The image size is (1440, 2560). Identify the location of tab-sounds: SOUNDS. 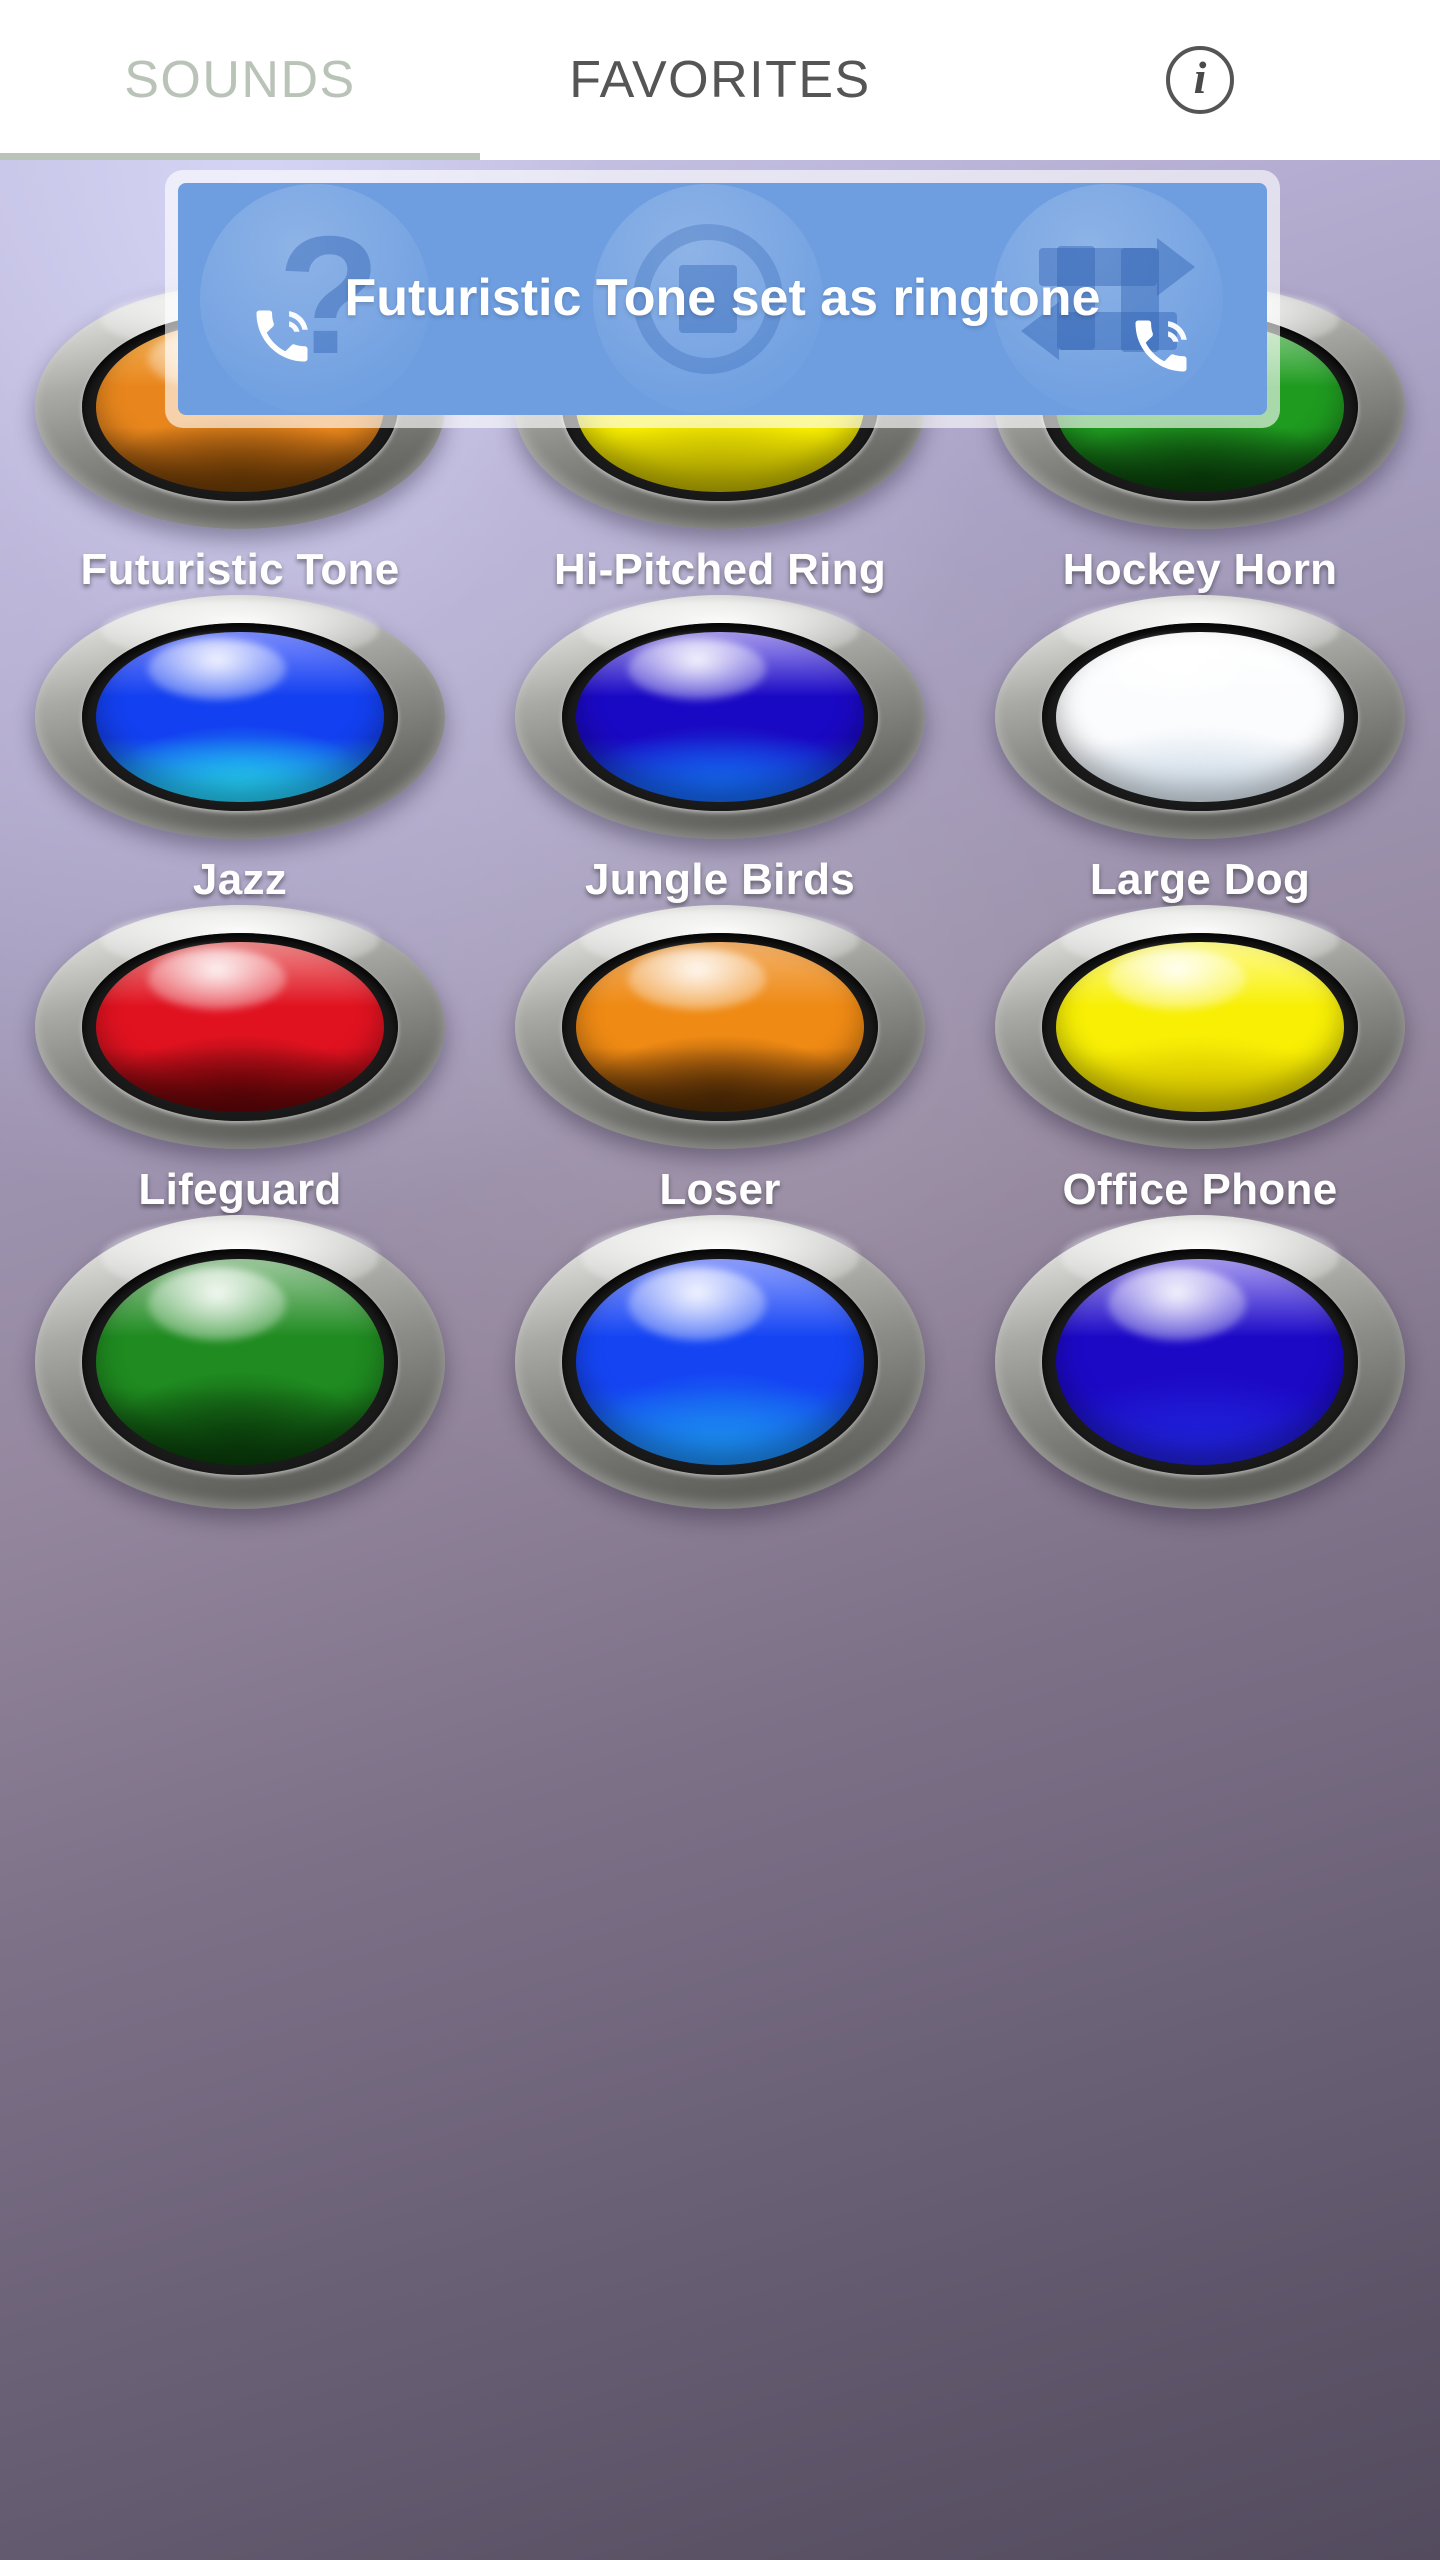
(240, 80).